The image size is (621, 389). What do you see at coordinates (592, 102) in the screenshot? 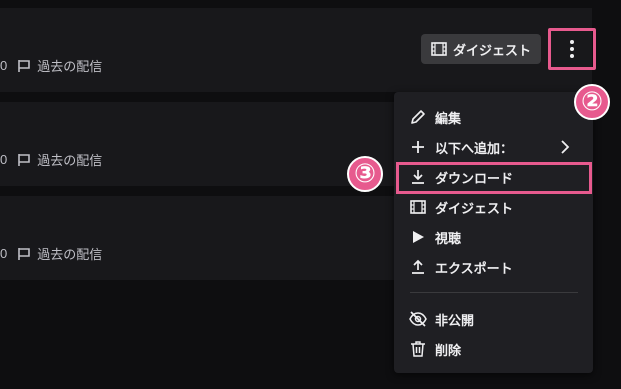
I see `step-badge-2: ②` at bounding box center [592, 102].